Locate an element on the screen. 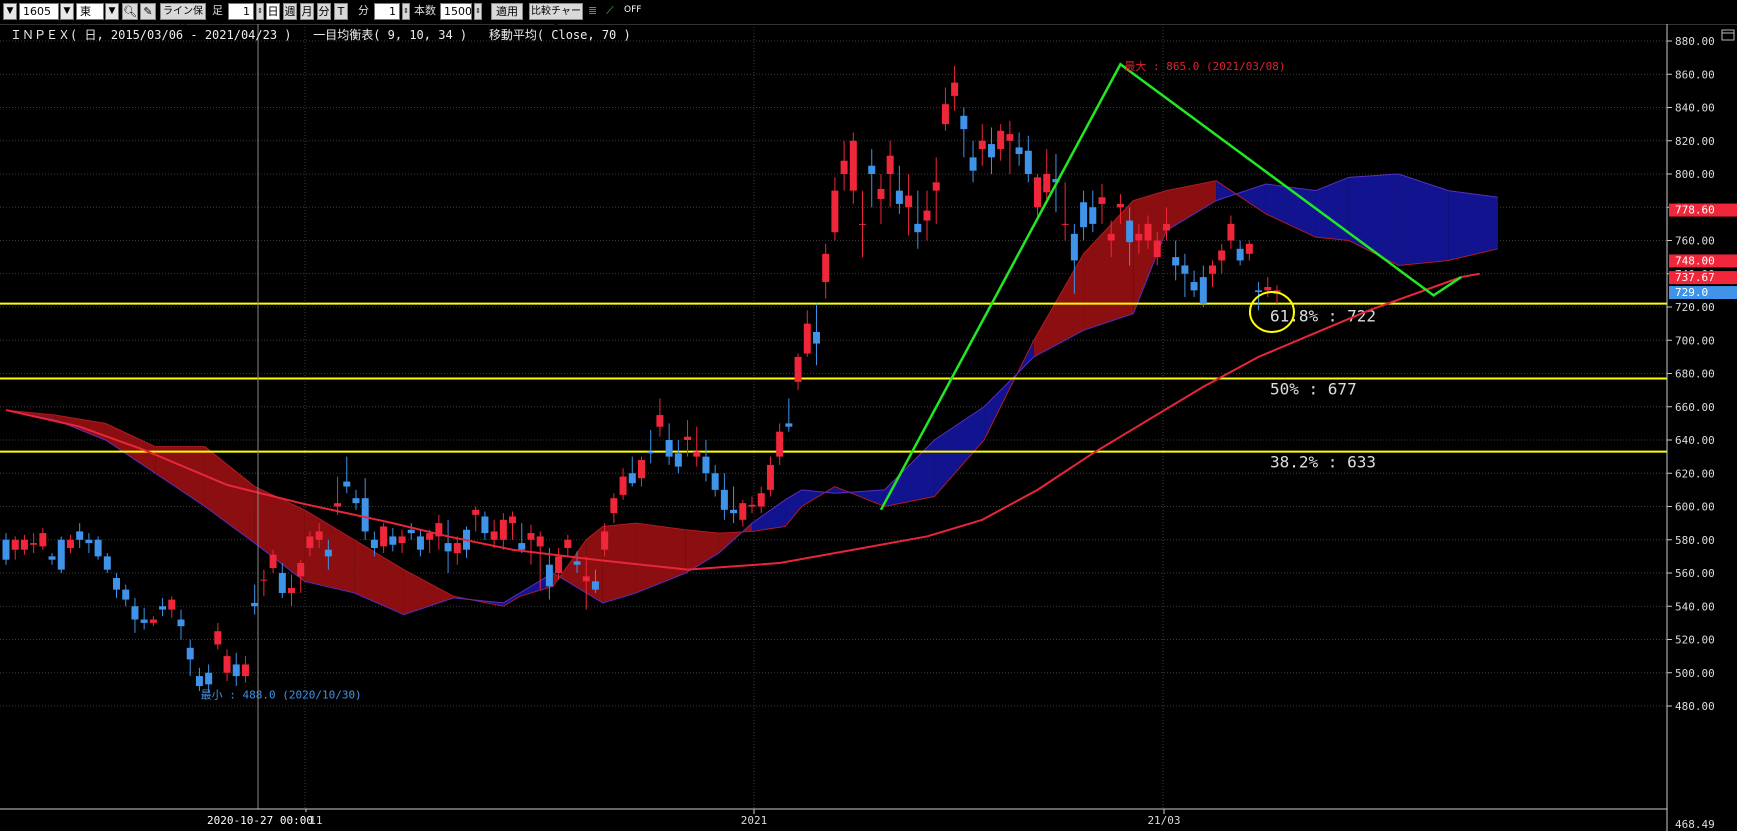 The image size is (1737, 831). symbol-field: 1605 is located at coordinates (39, 11).